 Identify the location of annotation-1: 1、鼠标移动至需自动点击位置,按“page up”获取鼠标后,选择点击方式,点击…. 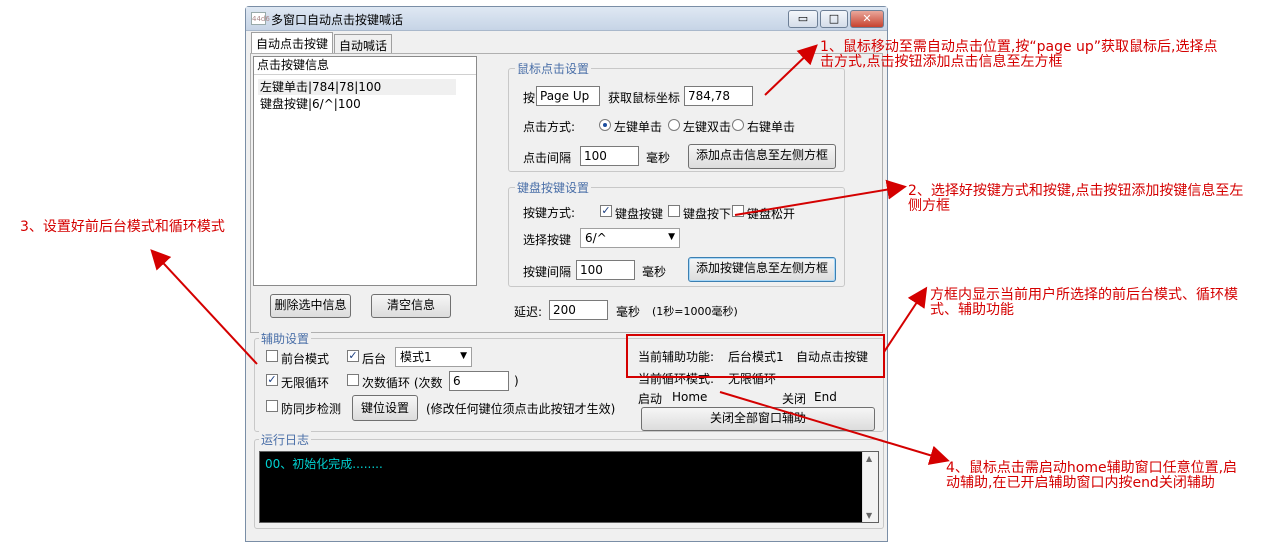
(1019, 54).